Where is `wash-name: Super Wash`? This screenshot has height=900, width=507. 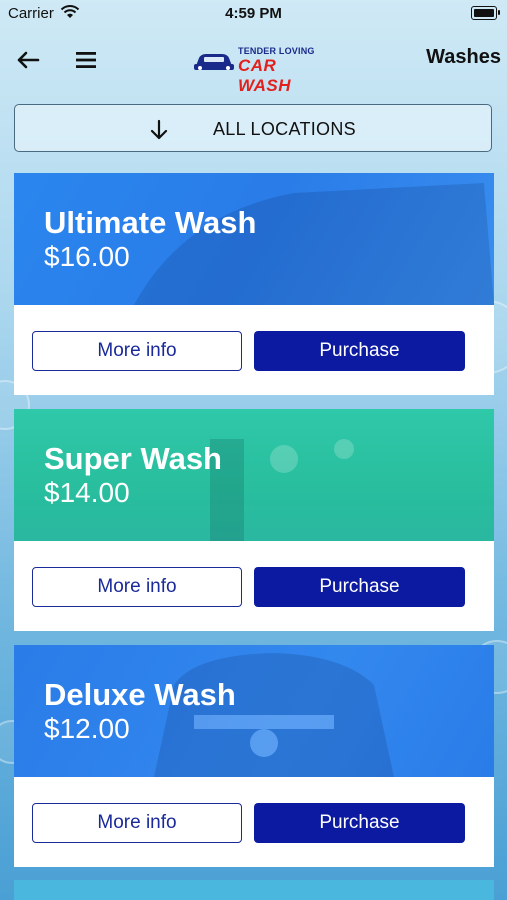
wash-name: Super Wash is located at coordinates (133, 458).